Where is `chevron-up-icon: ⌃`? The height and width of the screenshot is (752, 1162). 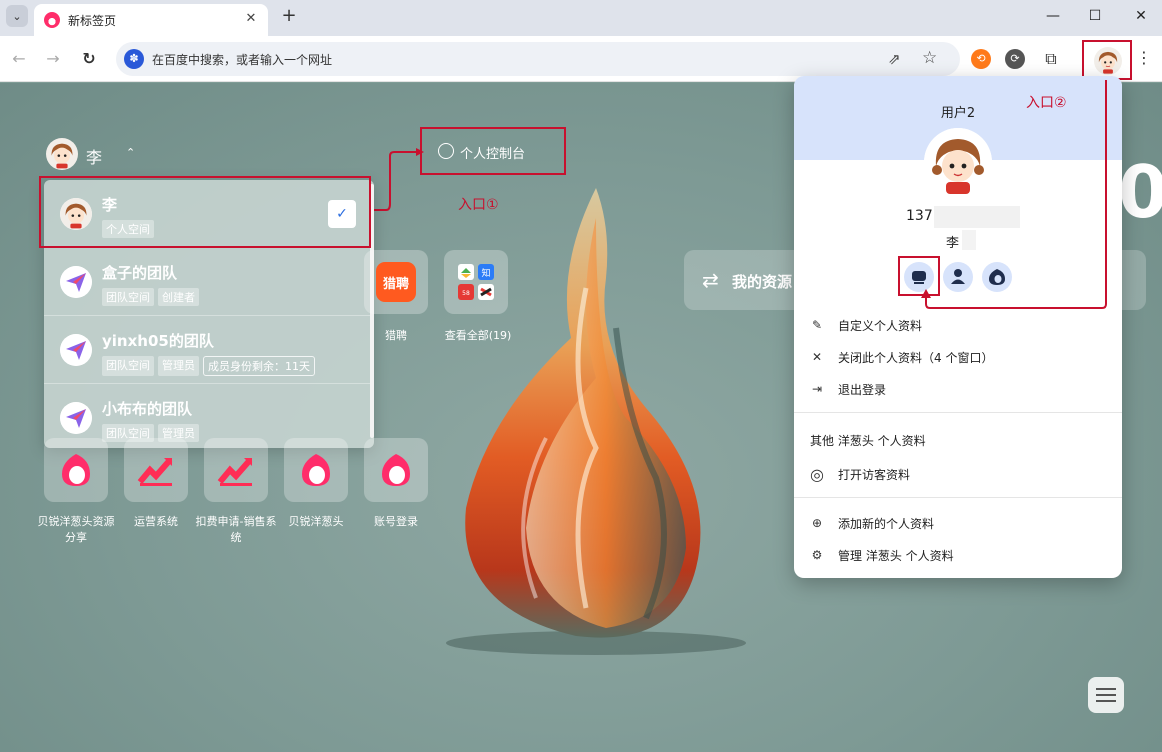 chevron-up-icon: ⌃ is located at coordinates (131, 152).